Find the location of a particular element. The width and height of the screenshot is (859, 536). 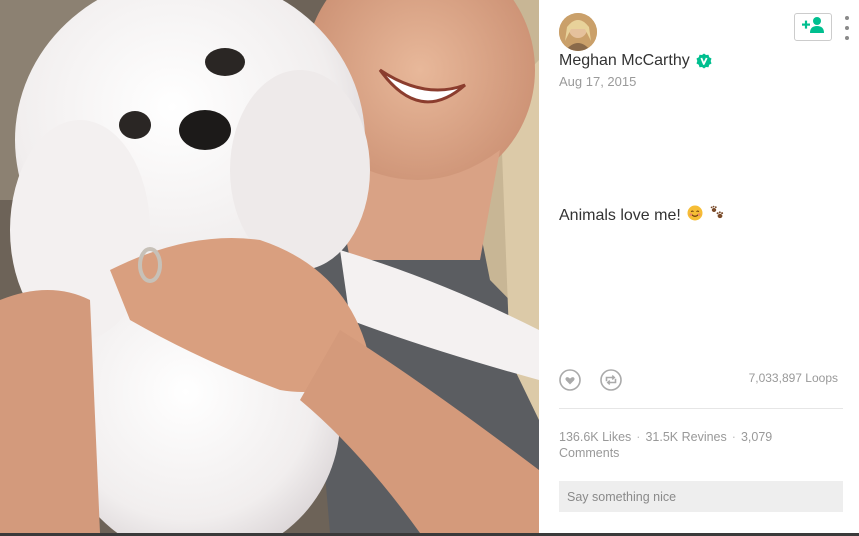

author-name: Meghan McCarthy is located at coordinates (624, 61).